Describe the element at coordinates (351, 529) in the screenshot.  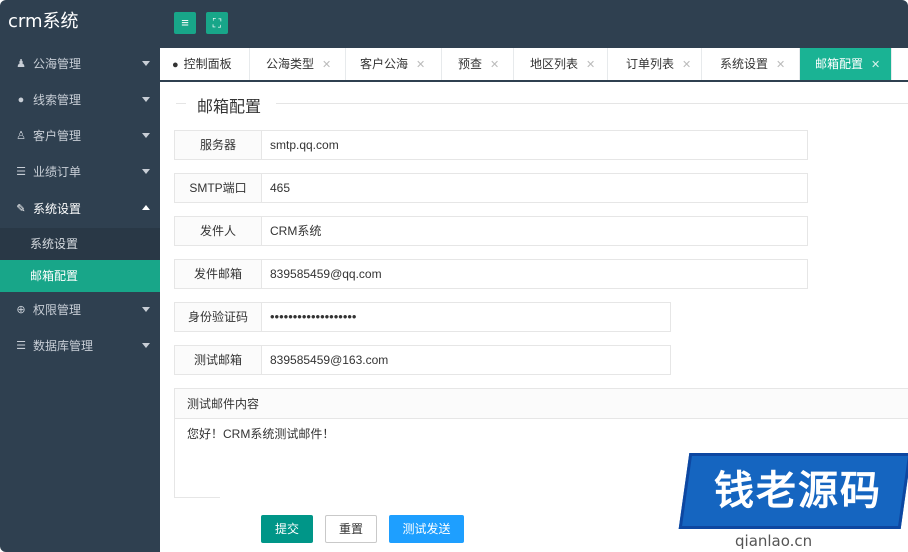
I see `reset-button: 重置` at that location.